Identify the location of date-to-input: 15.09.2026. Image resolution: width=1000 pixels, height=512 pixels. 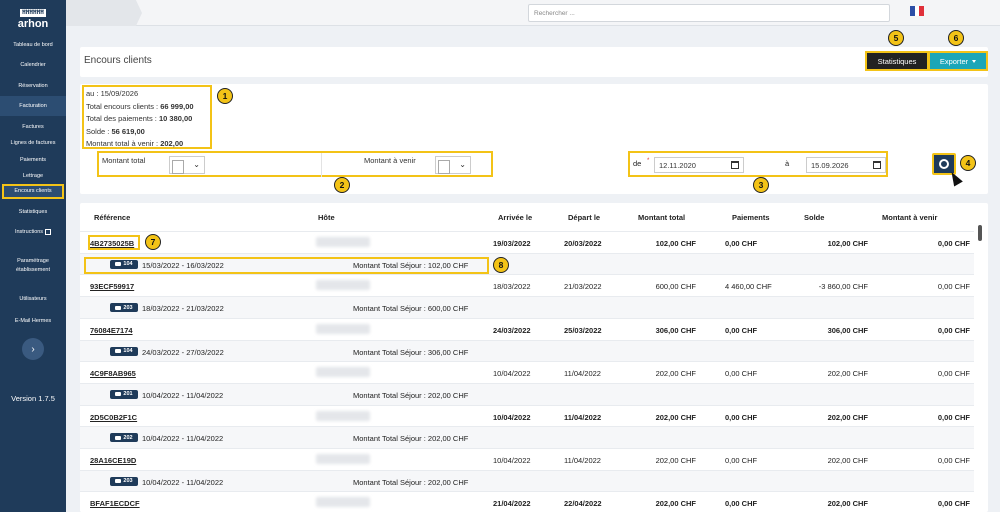
(846, 165).